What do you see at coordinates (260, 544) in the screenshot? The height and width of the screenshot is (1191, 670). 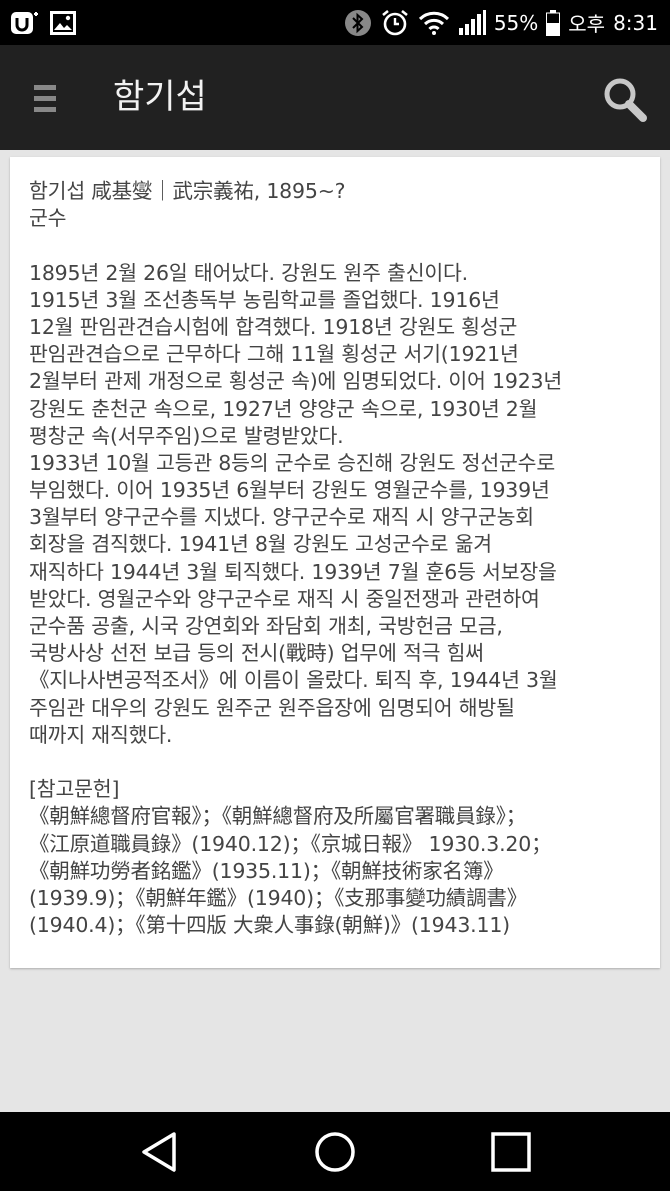 I see `body-line: 회장을 겸직했다. 1941년 8월 강원도 고성군수로 옮겨` at bounding box center [260, 544].